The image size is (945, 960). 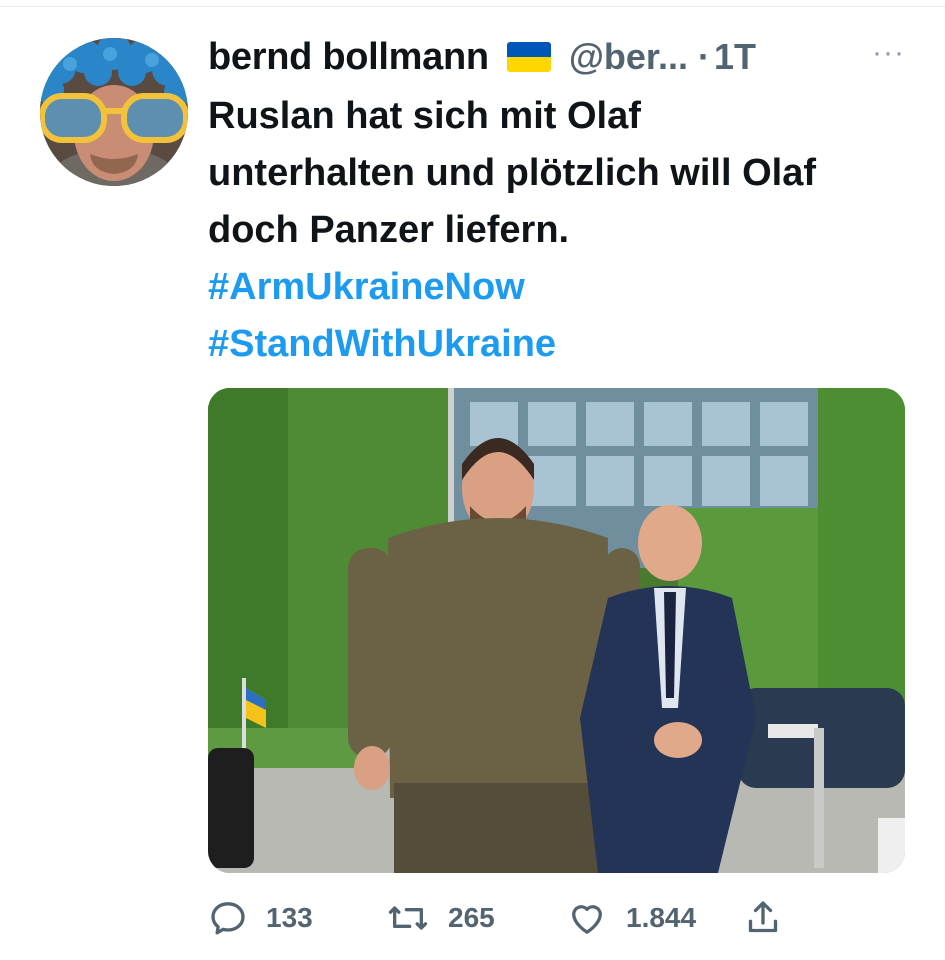 What do you see at coordinates (512, 173) in the screenshot?
I see `tweet-text-line: unterhalten und plötzlich will Olaf` at bounding box center [512, 173].